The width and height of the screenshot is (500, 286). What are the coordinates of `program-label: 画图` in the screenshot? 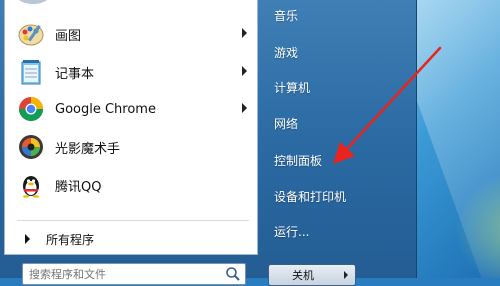 It's located at (68, 36).